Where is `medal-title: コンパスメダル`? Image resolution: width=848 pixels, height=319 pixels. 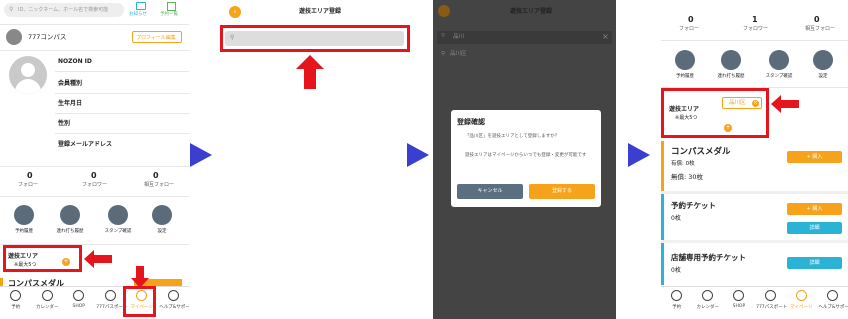
medal-title: コンパスメダル is located at coordinates (701, 152).